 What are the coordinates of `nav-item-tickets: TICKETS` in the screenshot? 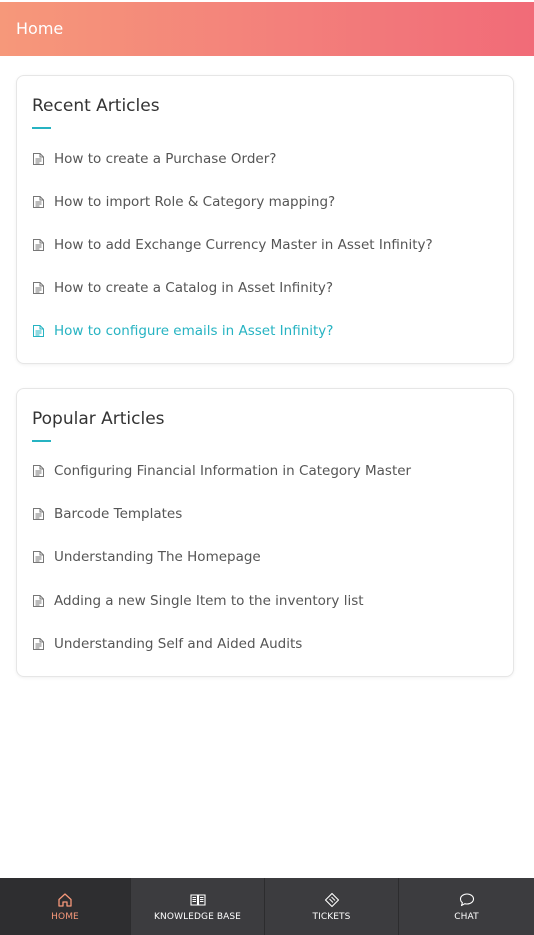 It's located at (332, 906).